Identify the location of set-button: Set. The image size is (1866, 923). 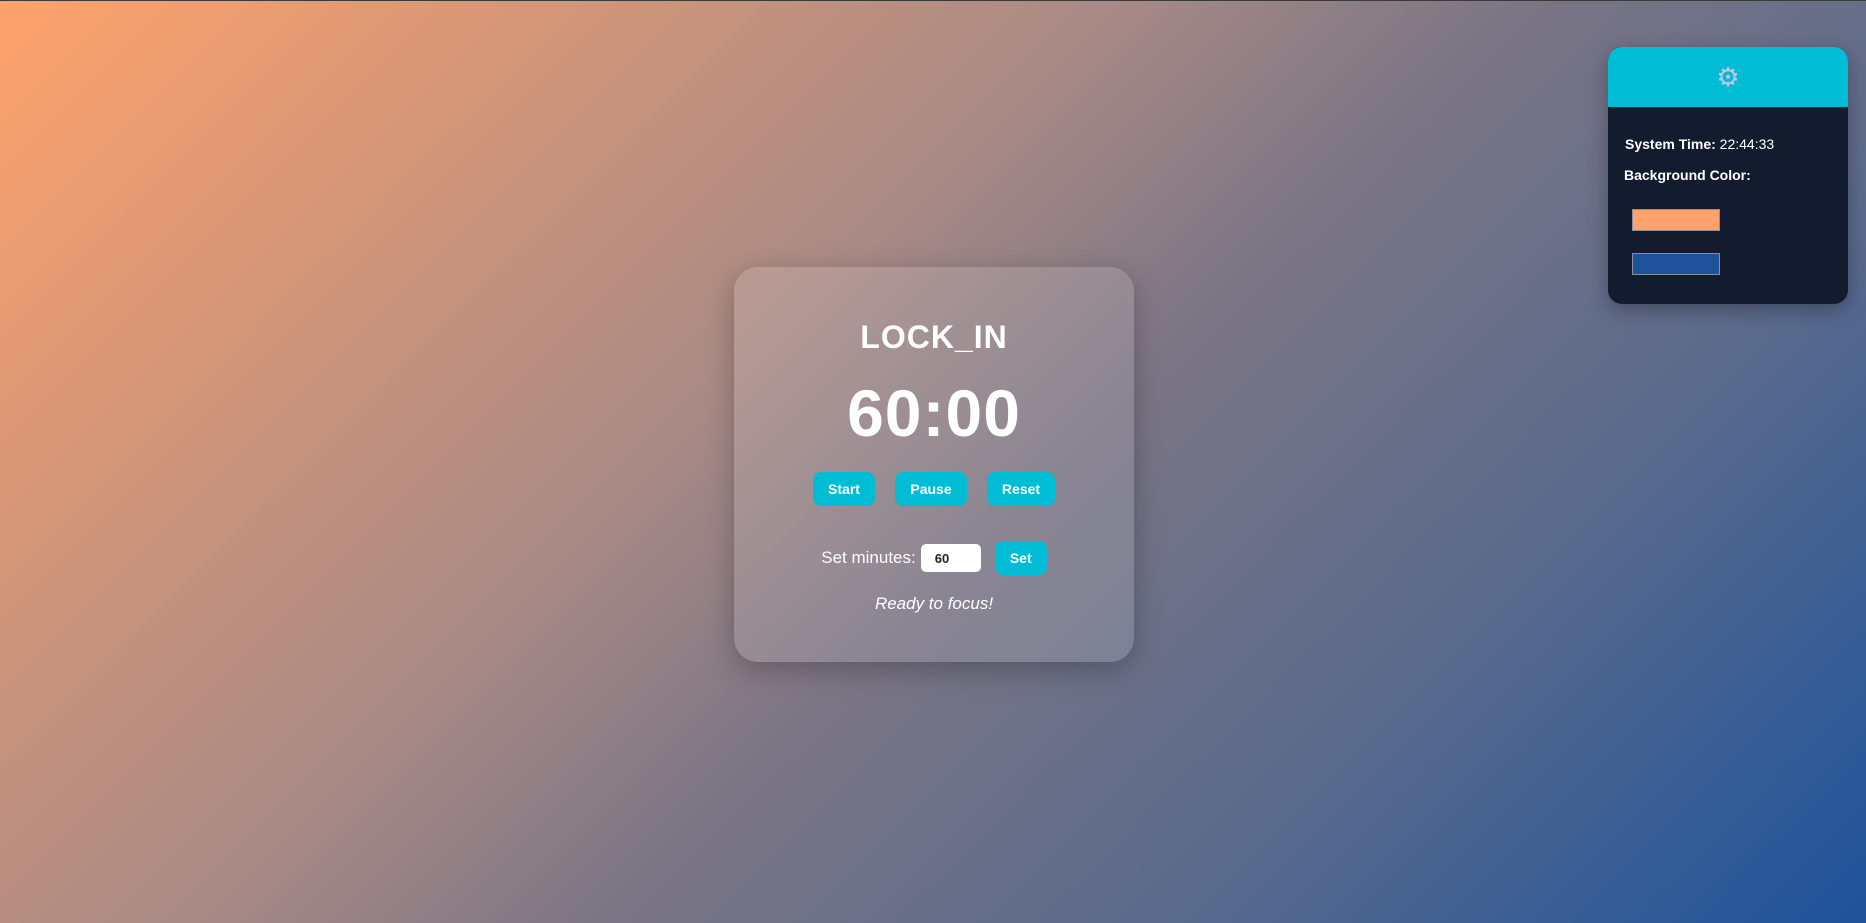
(1020, 558).